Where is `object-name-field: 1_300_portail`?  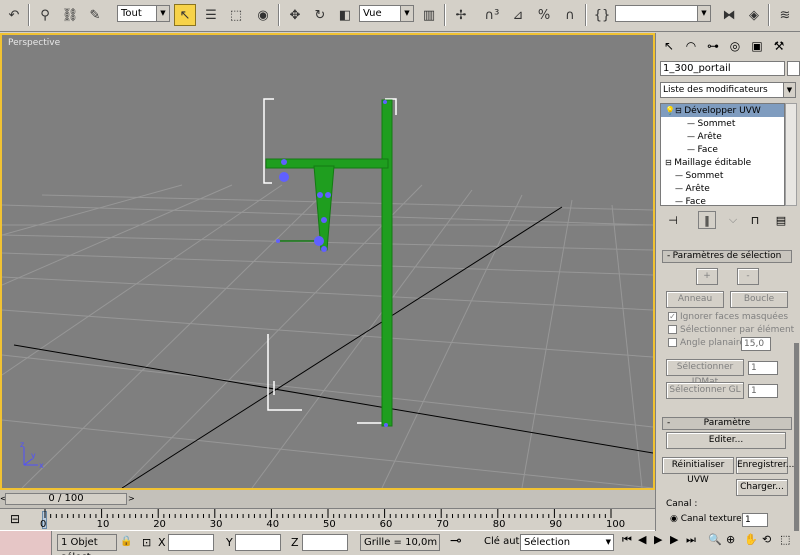 object-name-field: 1_300_portail is located at coordinates (722, 68).